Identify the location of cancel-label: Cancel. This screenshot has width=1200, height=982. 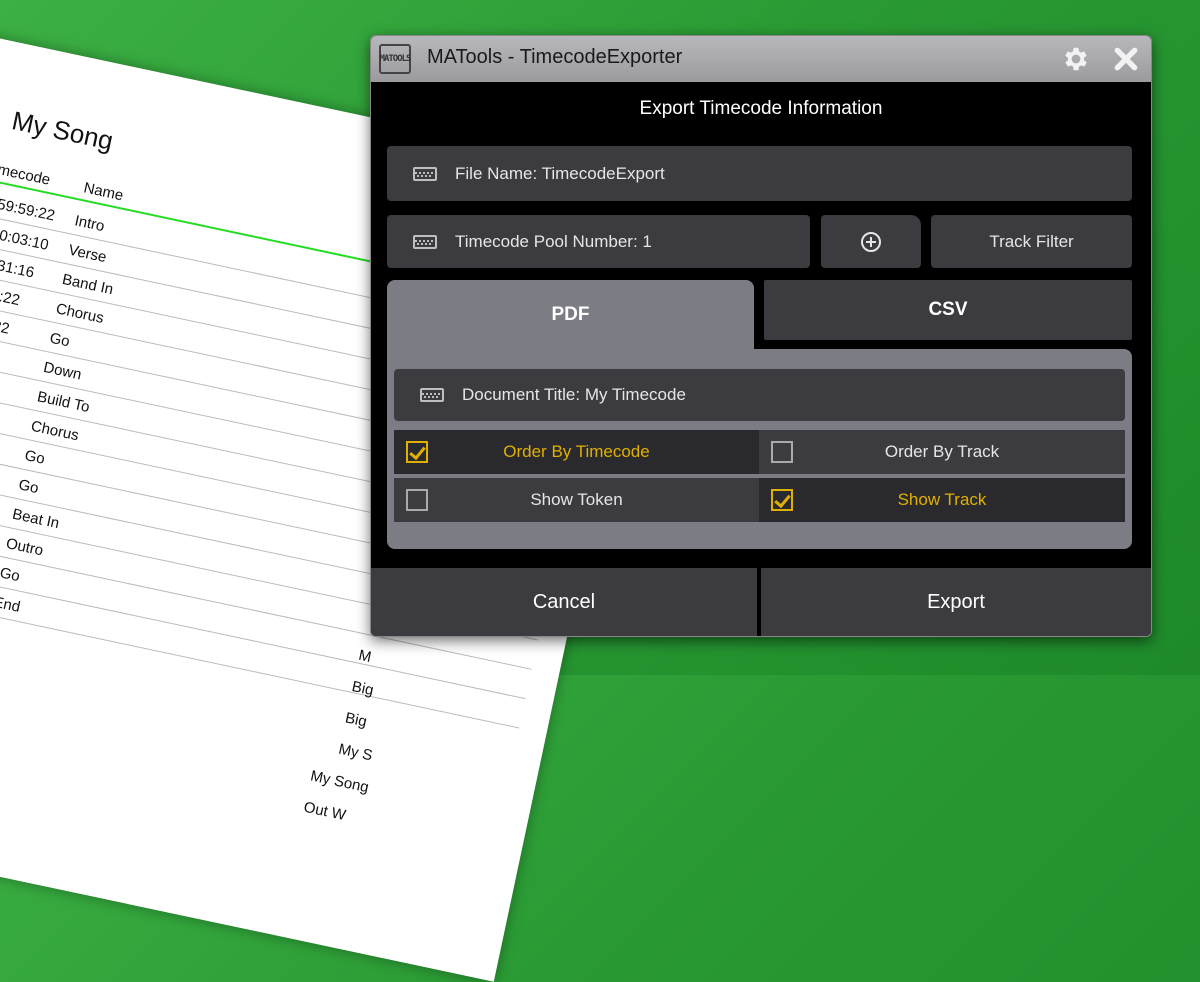
(564, 601).